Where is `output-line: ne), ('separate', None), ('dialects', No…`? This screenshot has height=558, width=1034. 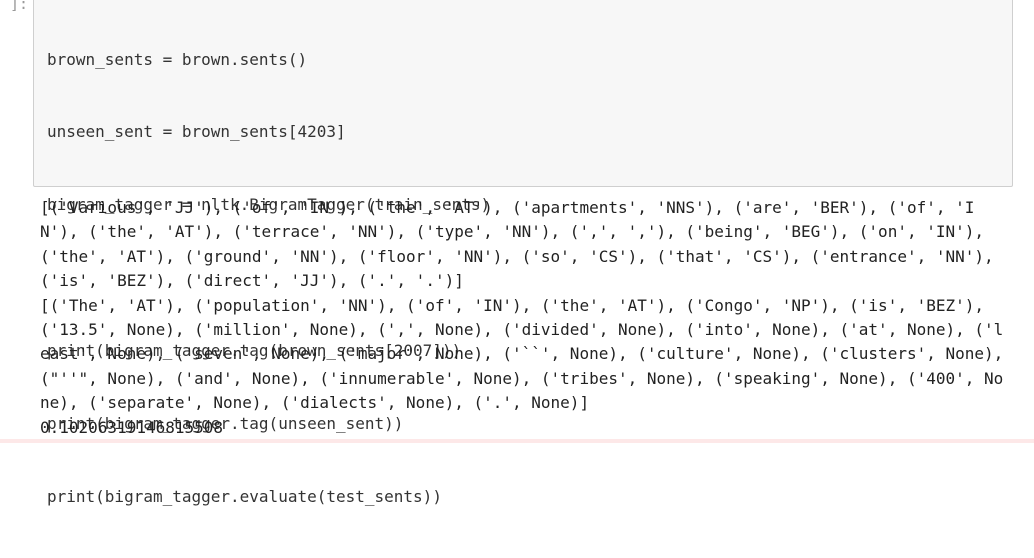
output-line: ne), ('separate', None), ('dialects', No… is located at coordinates (315, 403).